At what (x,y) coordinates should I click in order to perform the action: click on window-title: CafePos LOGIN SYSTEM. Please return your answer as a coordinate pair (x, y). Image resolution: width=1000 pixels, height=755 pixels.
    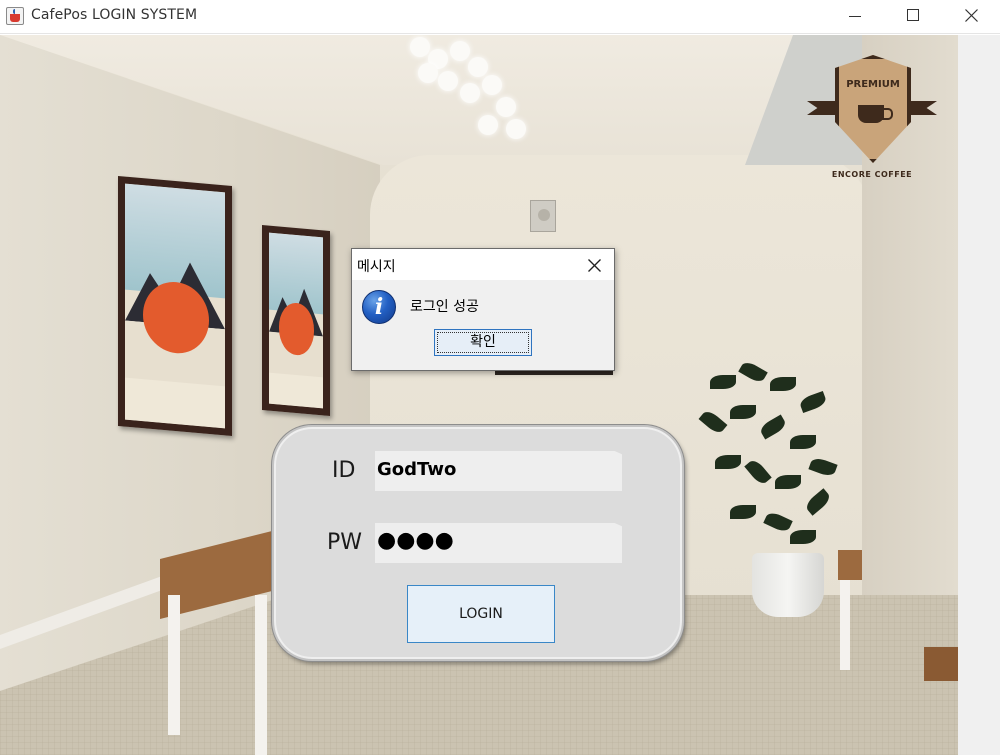
    Looking at the image, I should click on (114, 15).